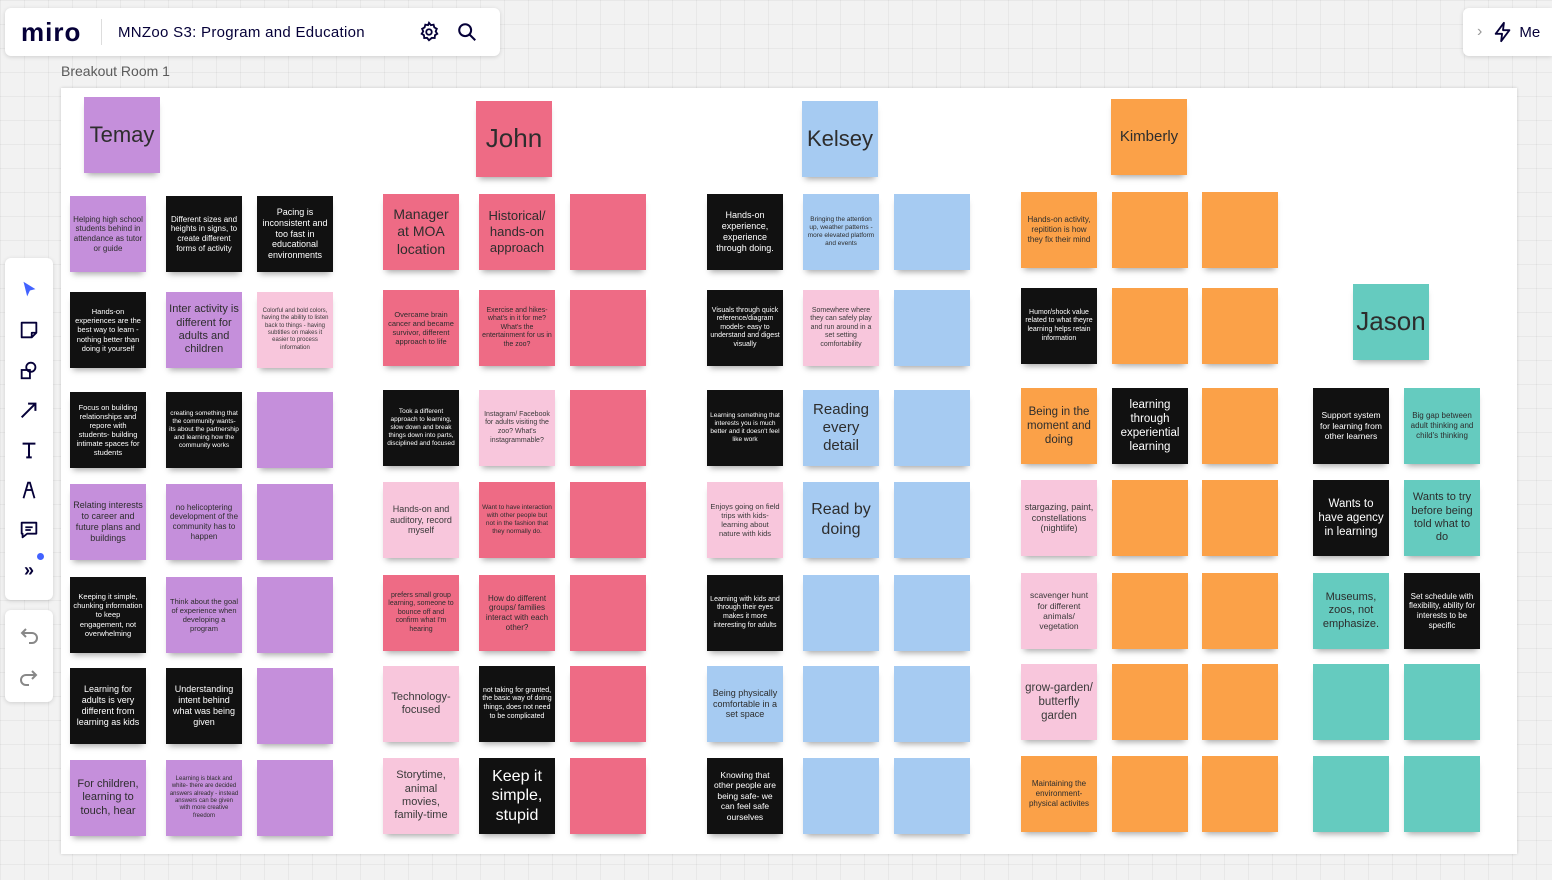 Image resolution: width=1552 pixels, height=880 pixels. Describe the element at coordinates (1351, 611) in the screenshot. I see `sticky-note: Museums, zoos, not emphasize.` at that location.